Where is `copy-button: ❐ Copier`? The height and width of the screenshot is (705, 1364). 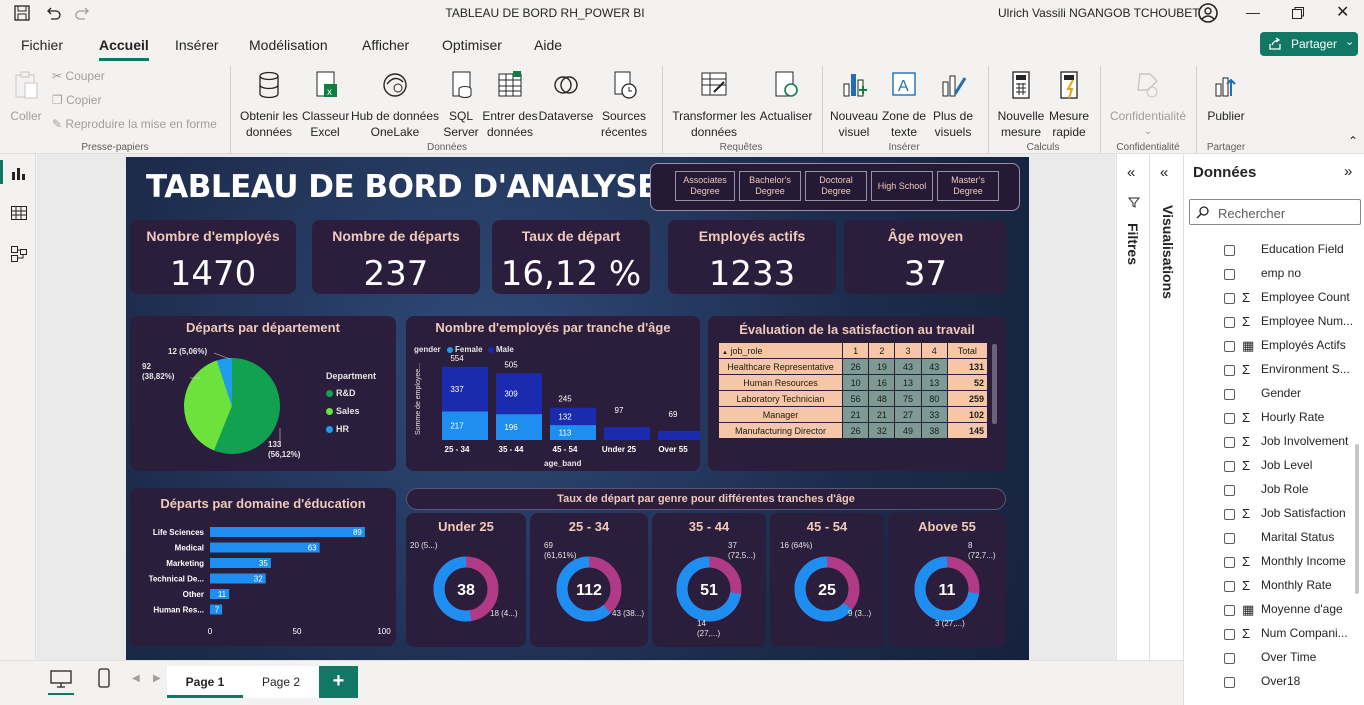 copy-button: ❐ Copier is located at coordinates (76, 100).